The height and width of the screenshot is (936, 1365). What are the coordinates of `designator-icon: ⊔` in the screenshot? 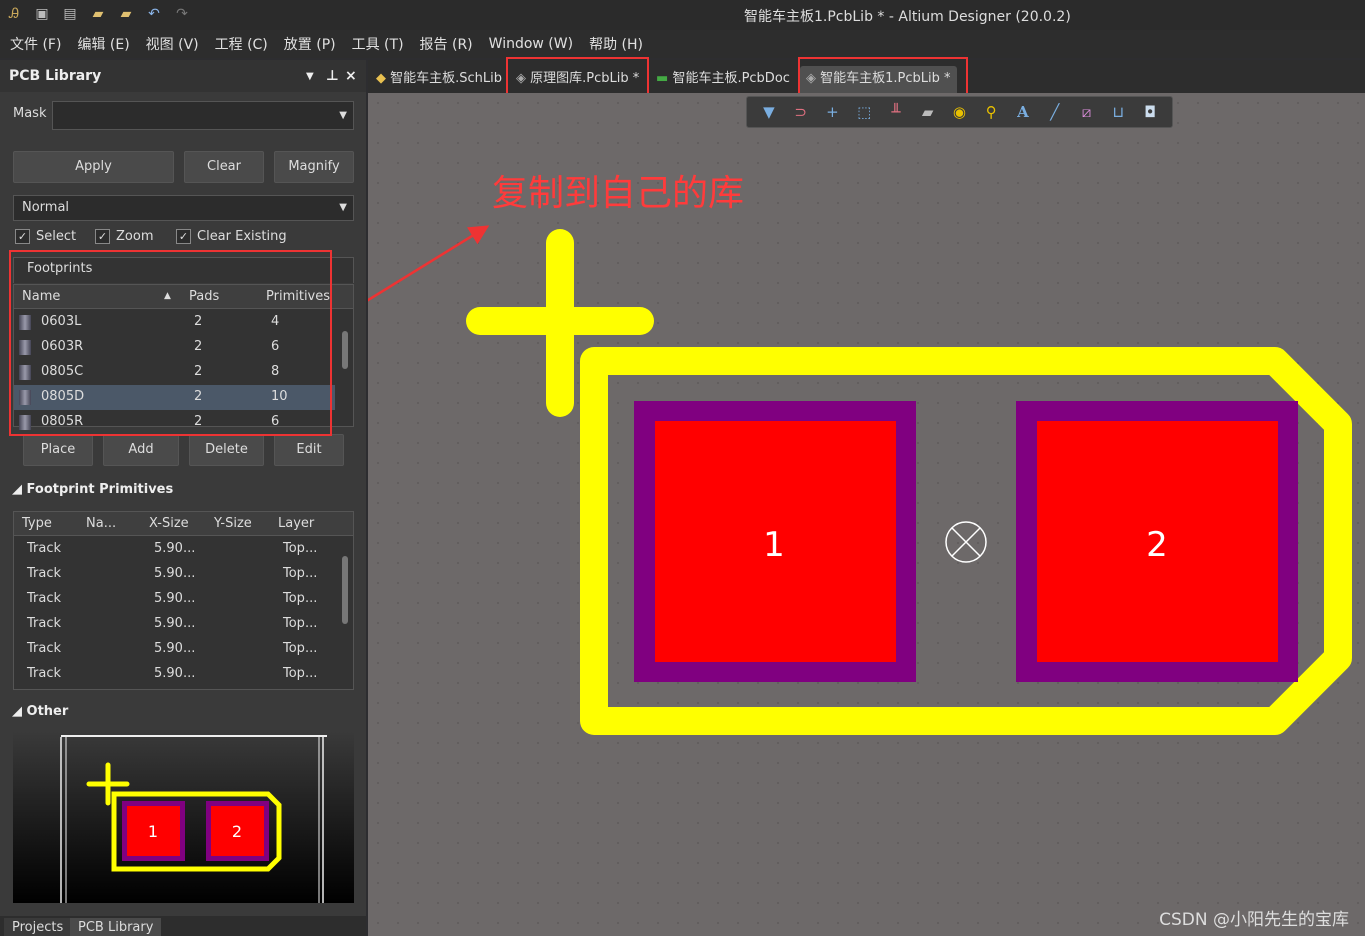 It's located at (1118, 112).